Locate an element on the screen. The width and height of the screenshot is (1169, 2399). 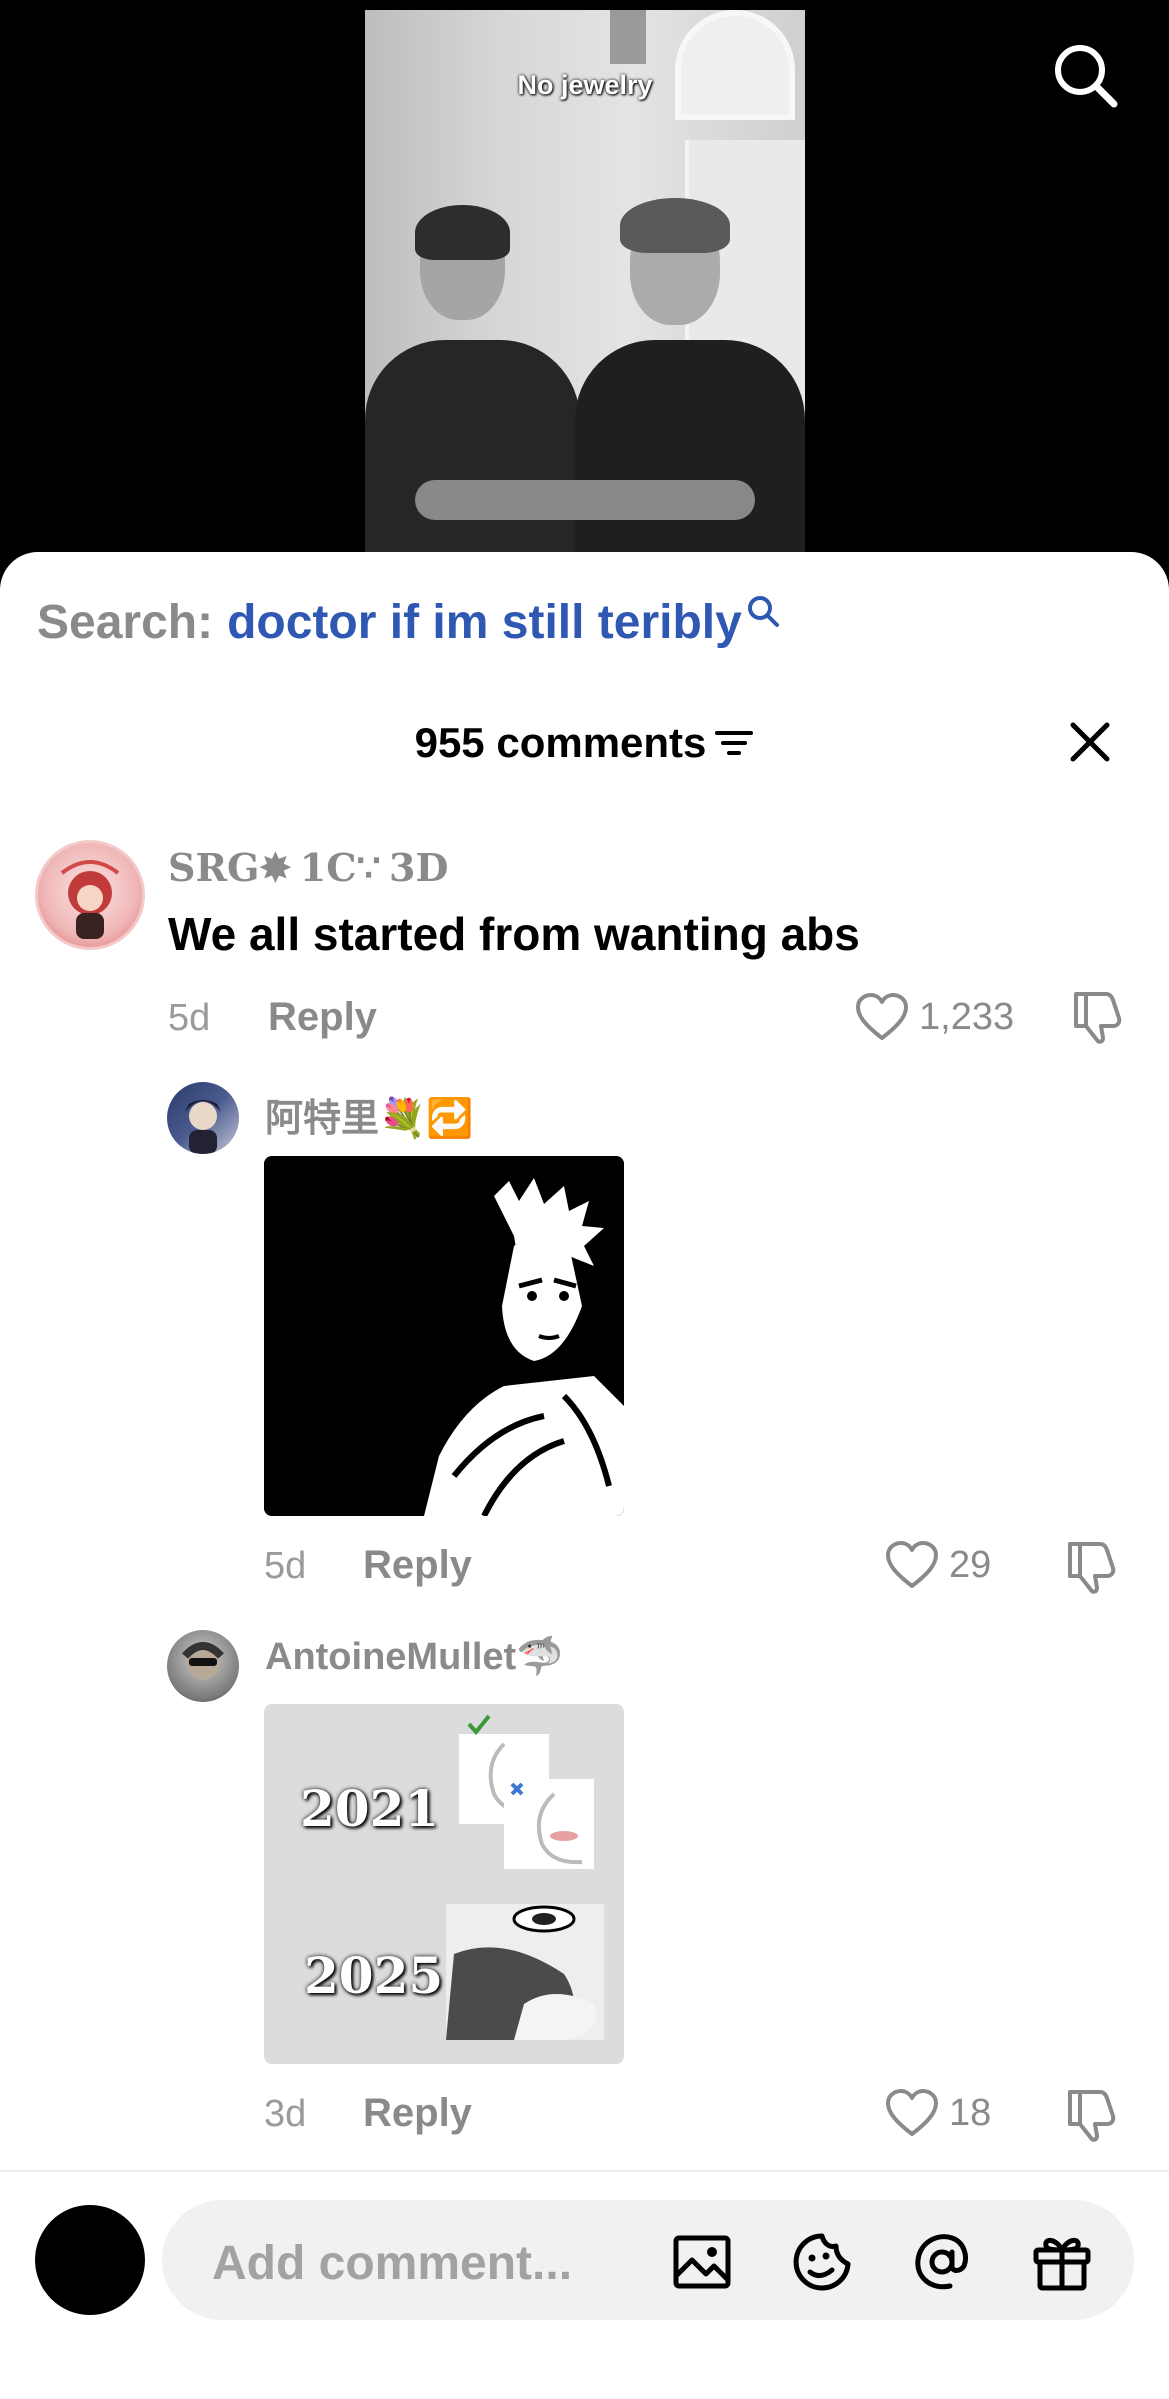
comment-age: 3d is located at coordinates (285, 2114).